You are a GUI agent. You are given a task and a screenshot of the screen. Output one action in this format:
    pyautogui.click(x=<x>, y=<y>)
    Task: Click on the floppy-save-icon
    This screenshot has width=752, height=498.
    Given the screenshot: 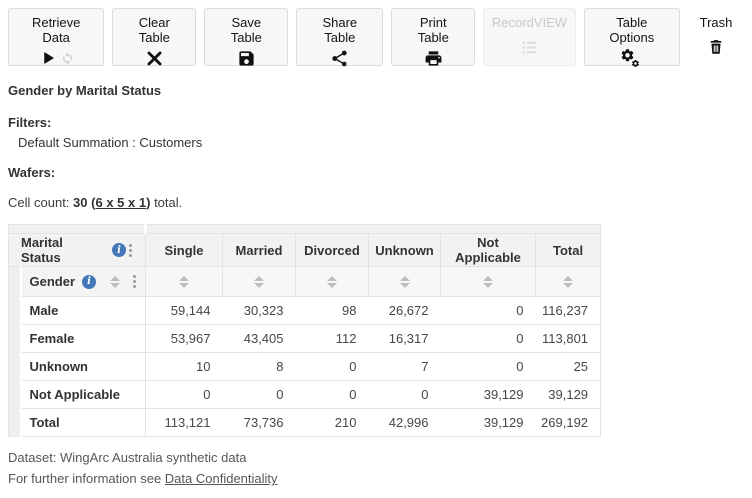 What is the action you would take?
    pyautogui.click(x=246, y=58)
    